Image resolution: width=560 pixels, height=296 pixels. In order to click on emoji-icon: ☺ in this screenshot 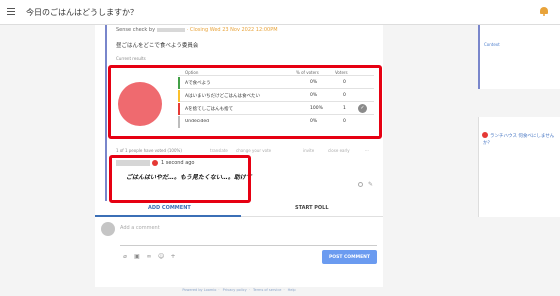, I will do `click(161, 257)`.